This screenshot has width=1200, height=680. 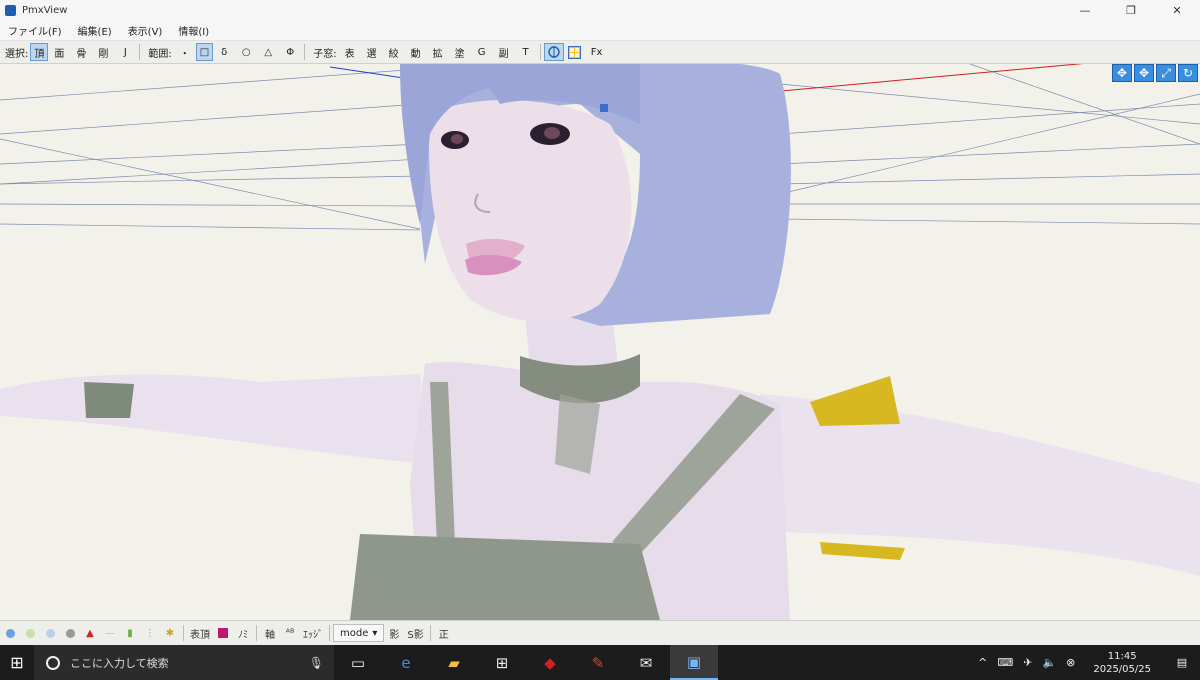 I want to click on select-bone-button: 骨, so click(x=81, y=52).